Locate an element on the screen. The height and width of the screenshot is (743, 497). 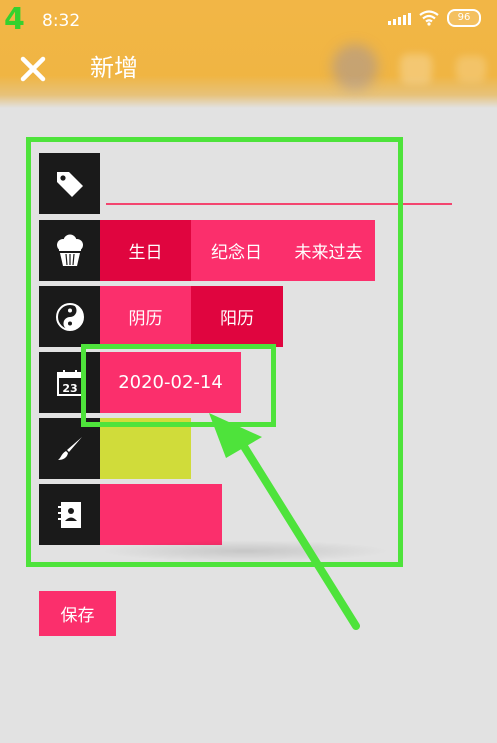
annotation-arrow-icon is located at coordinates (284, 521).